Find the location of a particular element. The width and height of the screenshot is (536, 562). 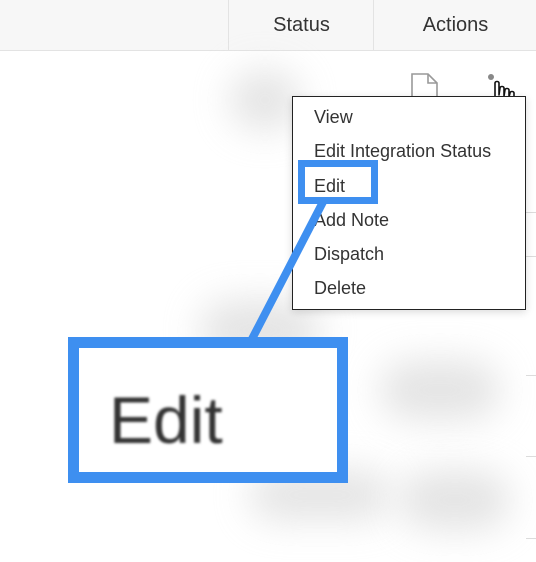

zoom-callout-label: Edit is located at coordinates (166, 420).